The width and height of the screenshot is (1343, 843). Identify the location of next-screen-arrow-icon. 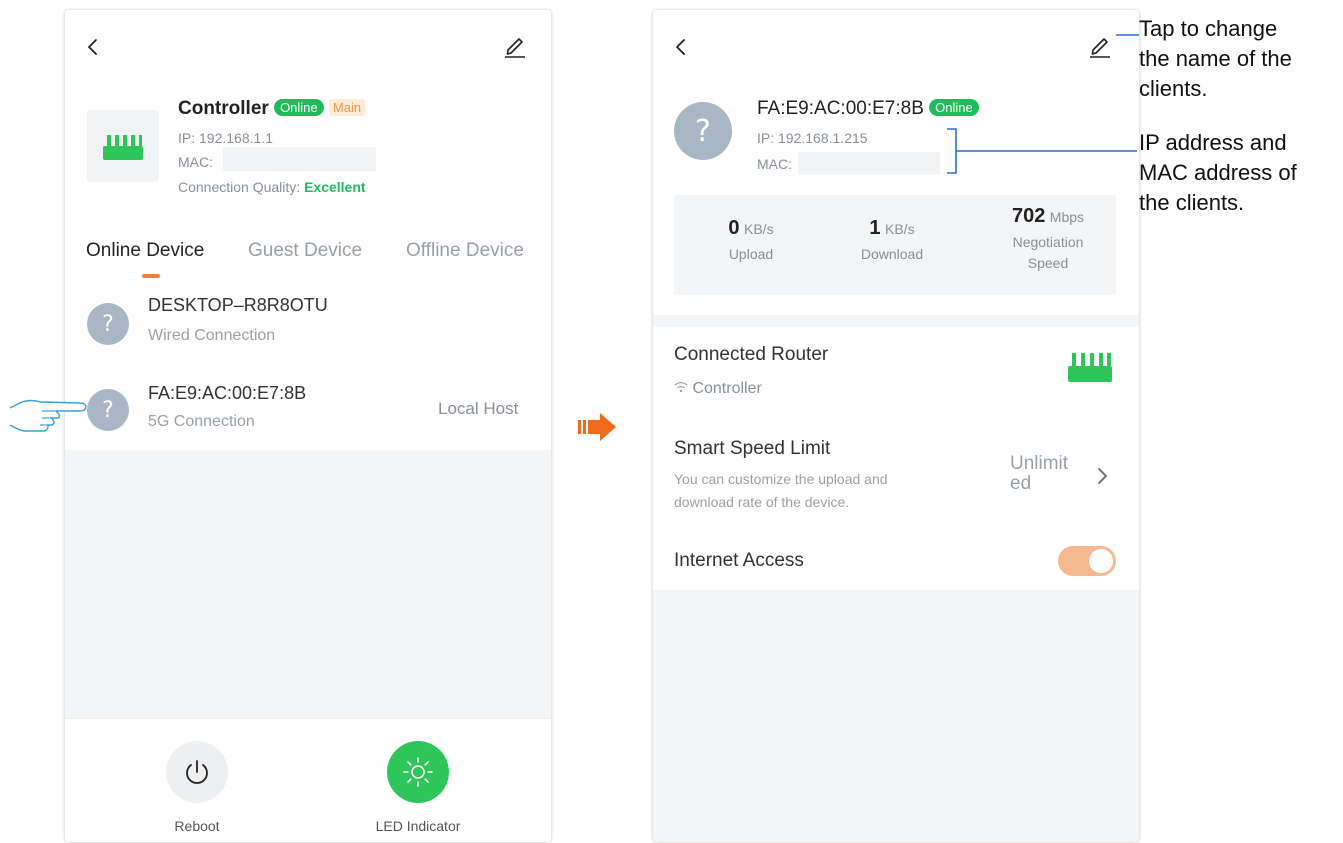
(597, 427).